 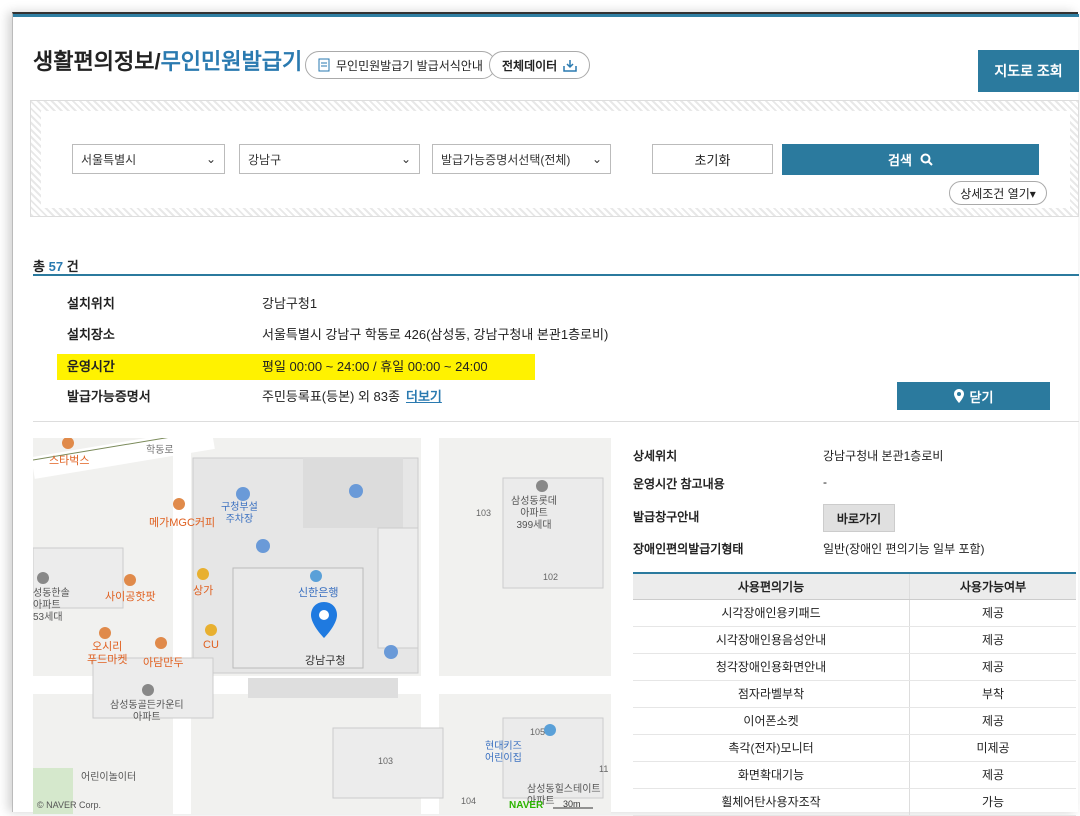 I want to click on place-value: 서울특별시 강남구 학동로 426(삼성동, 강남구청내 본관1층로비), so click(x=435, y=334).